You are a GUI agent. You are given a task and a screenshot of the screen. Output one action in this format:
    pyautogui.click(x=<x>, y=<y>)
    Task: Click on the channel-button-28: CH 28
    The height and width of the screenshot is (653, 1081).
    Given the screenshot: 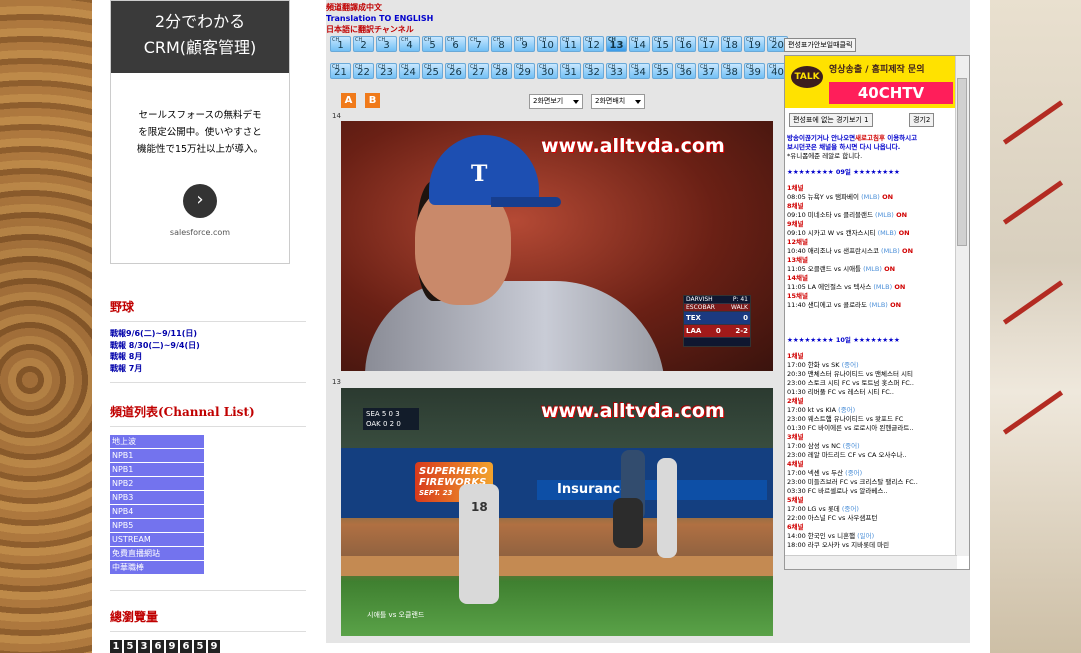 What is the action you would take?
    pyautogui.click(x=501, y=71)
    